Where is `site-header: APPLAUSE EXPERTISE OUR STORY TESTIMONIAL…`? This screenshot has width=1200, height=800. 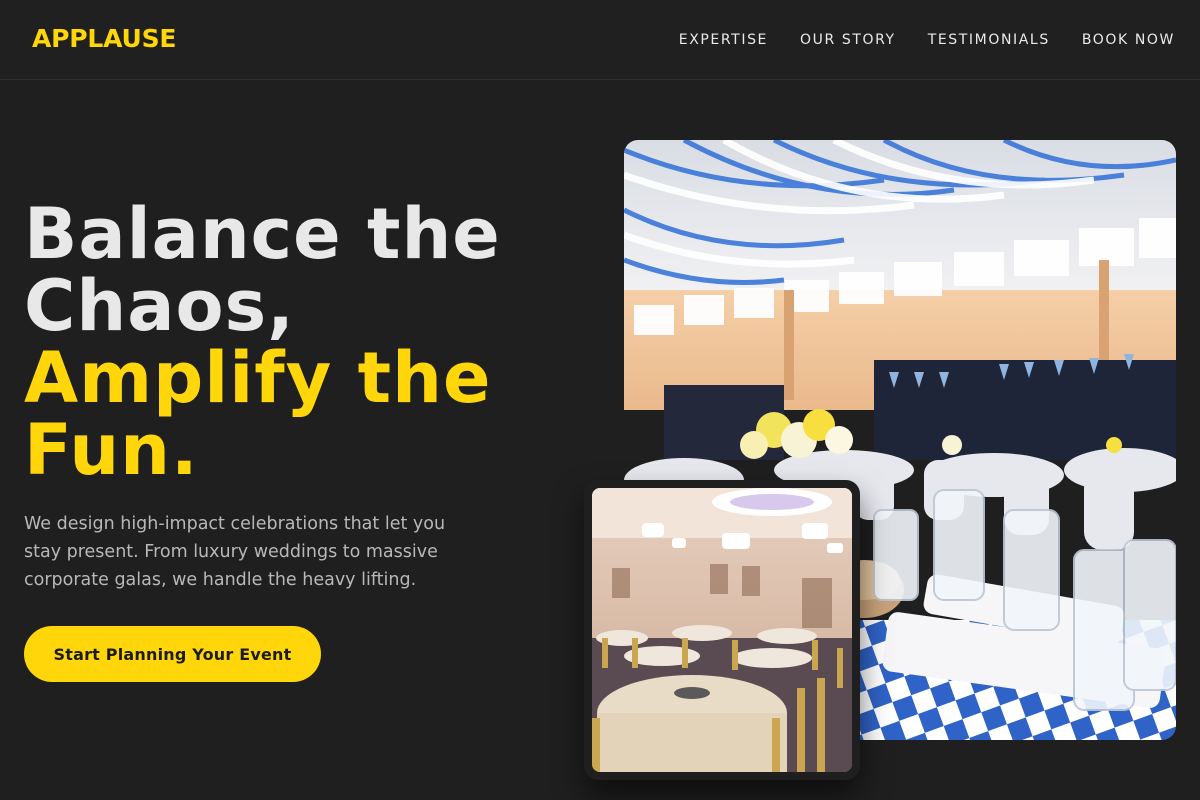
site-header: APPLAUSE EXPERTISE OUR STORY TESTIMONIAL… is located at coordinates (600, 40).